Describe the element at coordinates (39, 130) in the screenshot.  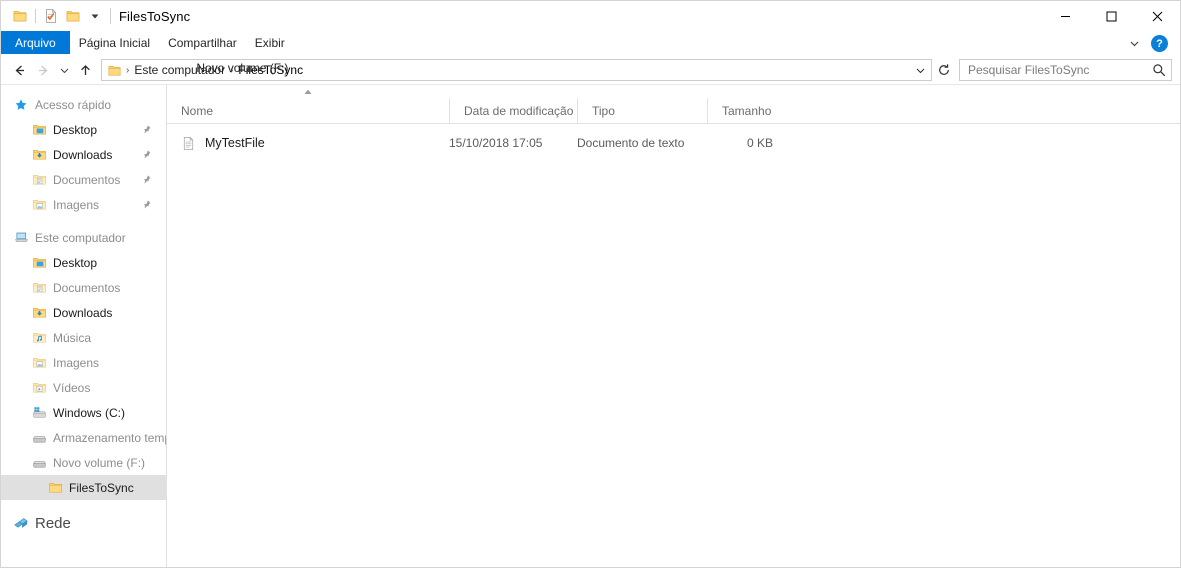
I see `folder-desktop-icon` at that location.